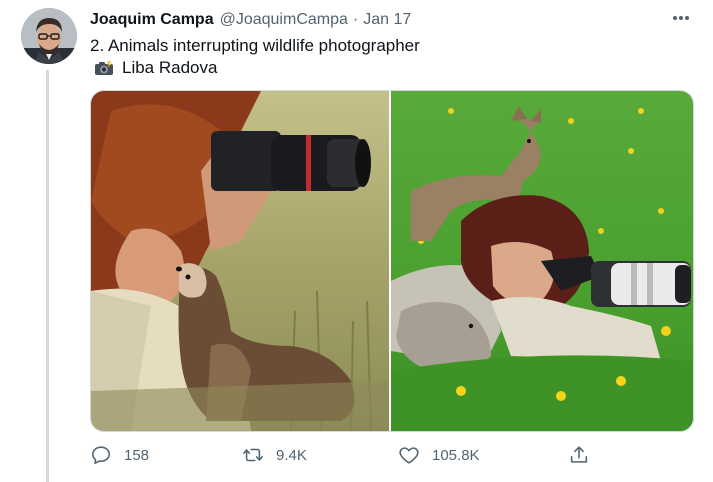  I want to click on more-options-icon, so click(681, 18).